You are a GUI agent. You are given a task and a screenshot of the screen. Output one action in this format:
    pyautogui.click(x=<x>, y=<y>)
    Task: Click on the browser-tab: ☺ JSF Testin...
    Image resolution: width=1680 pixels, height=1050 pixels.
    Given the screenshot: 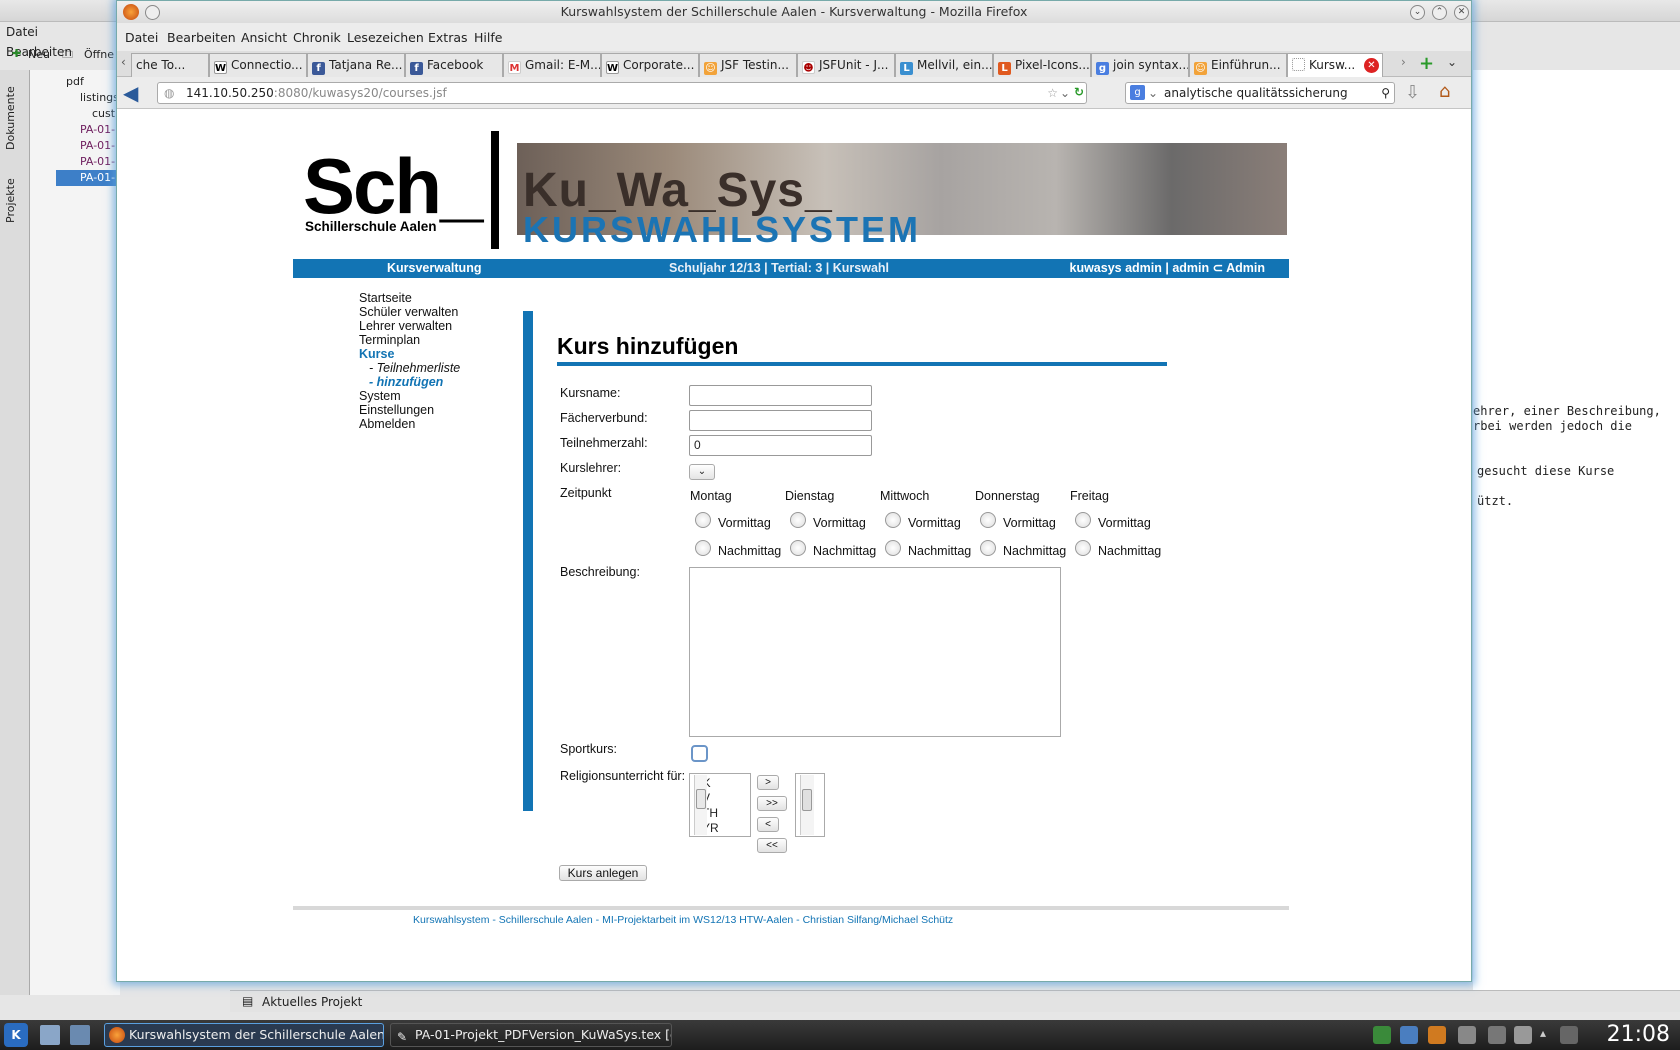 What is the action you would take?
    pyautogui.click(x=748, y=65)
    